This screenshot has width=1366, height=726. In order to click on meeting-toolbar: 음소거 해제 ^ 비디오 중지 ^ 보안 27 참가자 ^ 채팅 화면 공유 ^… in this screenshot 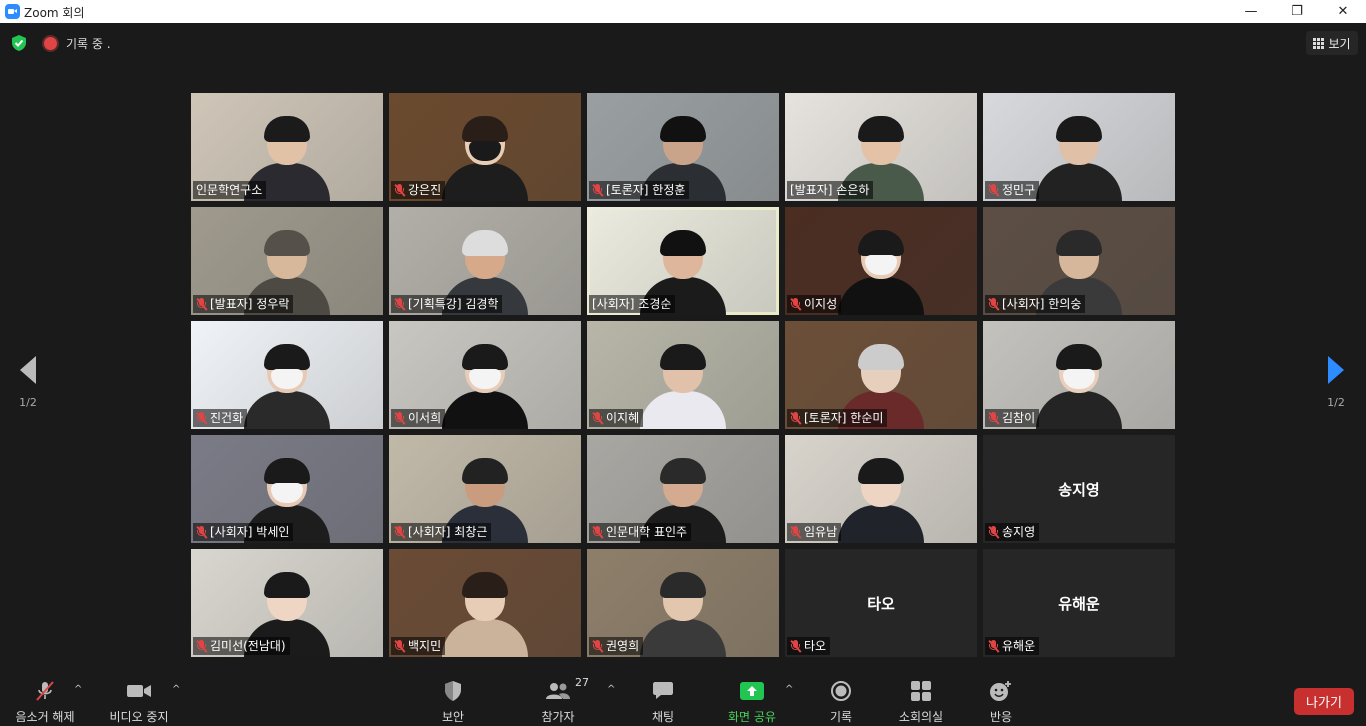, I will do `click(683, 696)`.